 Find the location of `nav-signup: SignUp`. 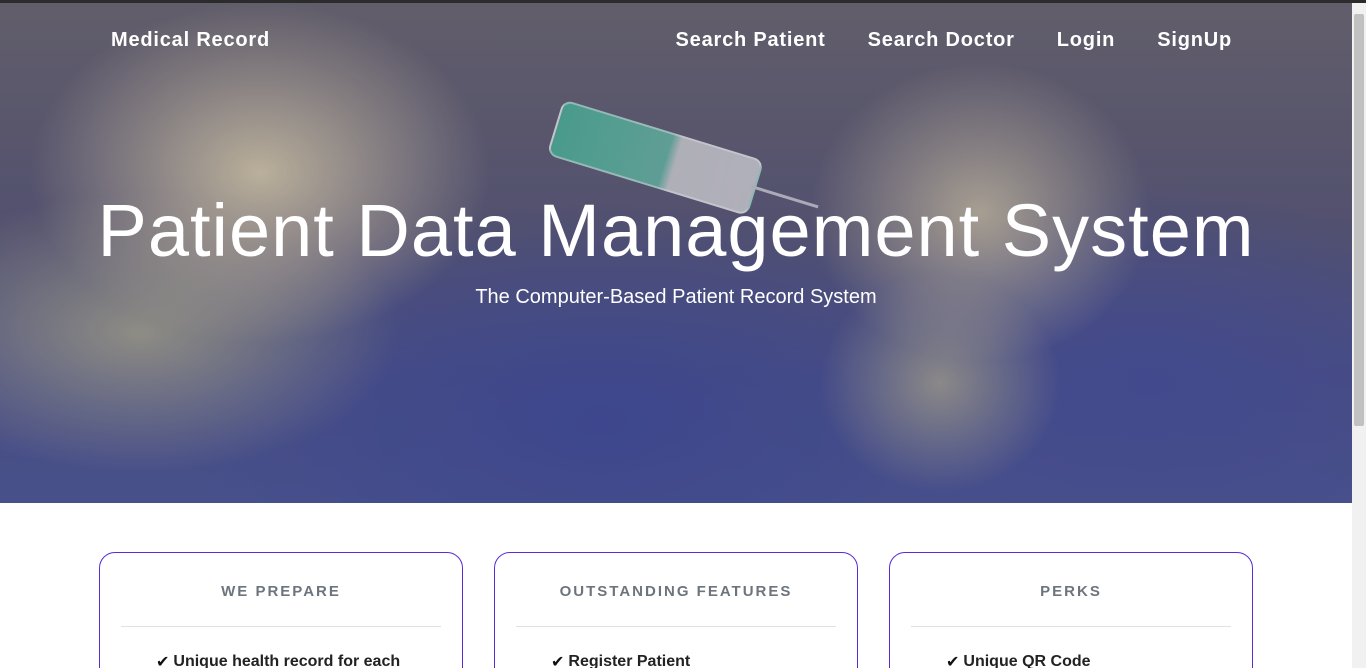

nav-signup: SignUp is located at coordinates (1194, 40).